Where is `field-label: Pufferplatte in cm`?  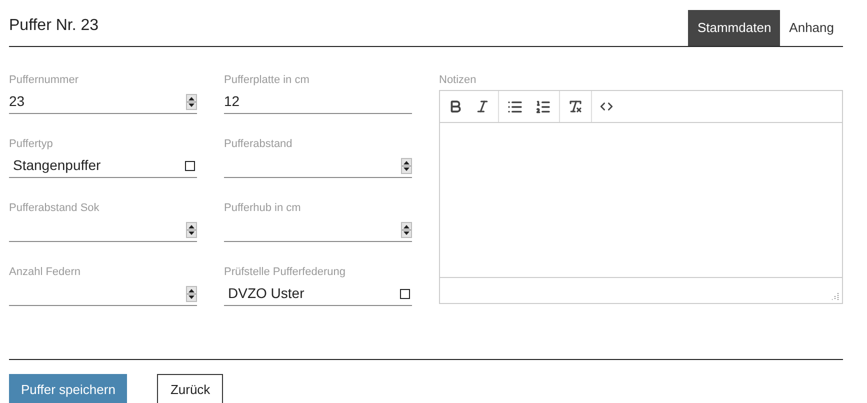 field-label: Pufferplatte in cm is located at coordinates (267, 80).